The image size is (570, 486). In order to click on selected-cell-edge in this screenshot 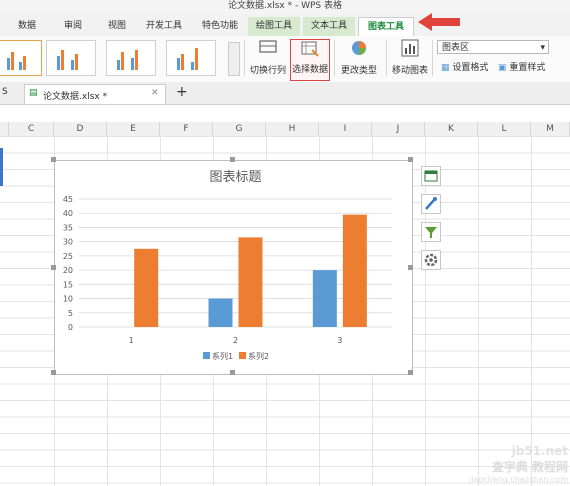, I will do `click(1, 167)`.